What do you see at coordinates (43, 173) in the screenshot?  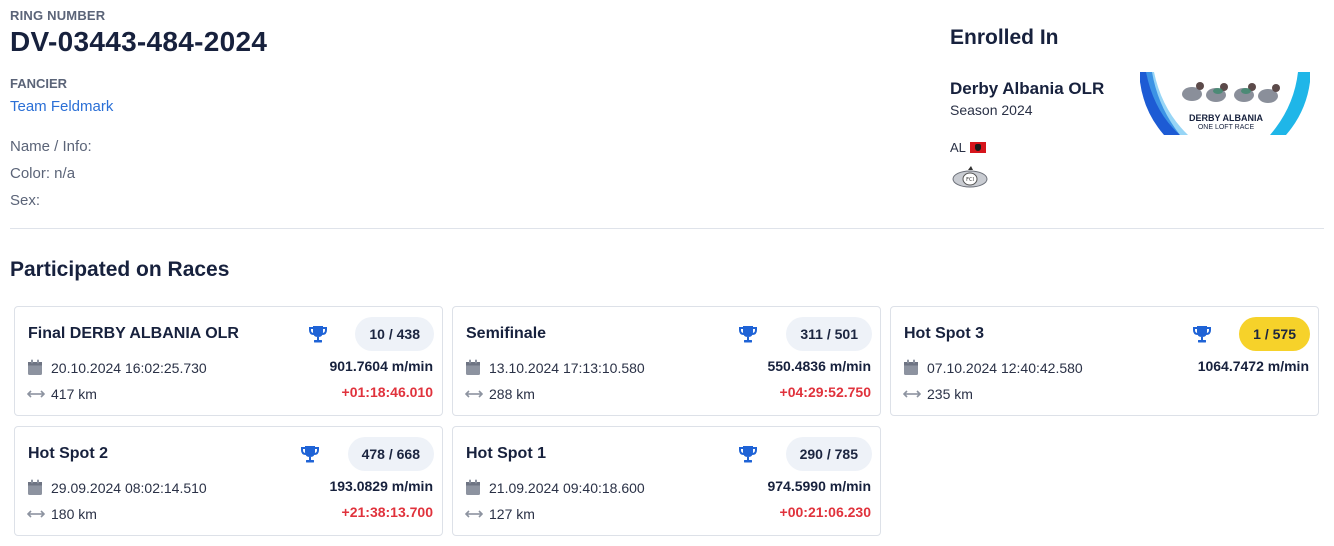 I see `color-info: Color: n/a` at bounding box center [43, 173].